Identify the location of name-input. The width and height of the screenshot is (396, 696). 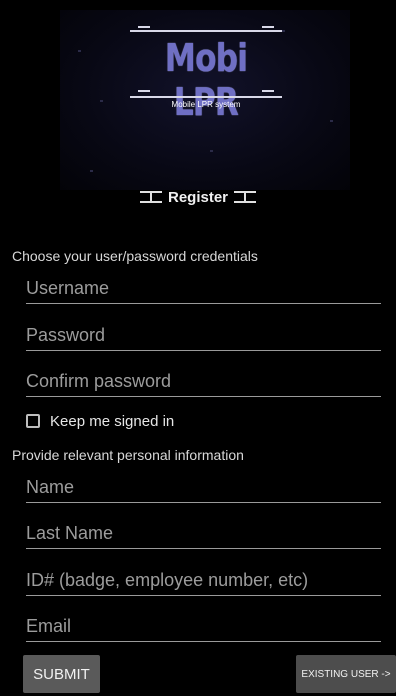
(203, 487).